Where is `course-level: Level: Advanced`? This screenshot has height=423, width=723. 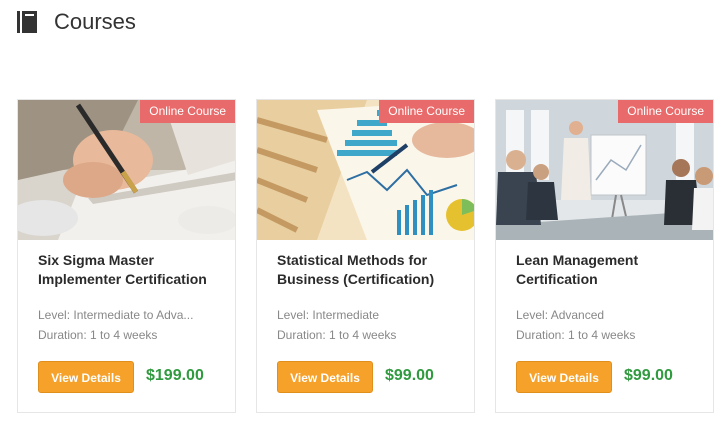 course-level: Level: Advanced is located at coordinates (560, 315).